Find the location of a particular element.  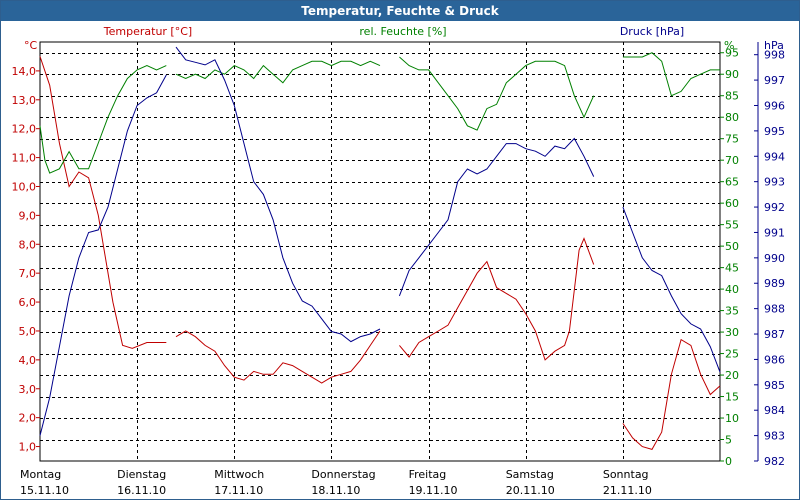

x-tick-day: Freitag is located at coordinates (428, 474).